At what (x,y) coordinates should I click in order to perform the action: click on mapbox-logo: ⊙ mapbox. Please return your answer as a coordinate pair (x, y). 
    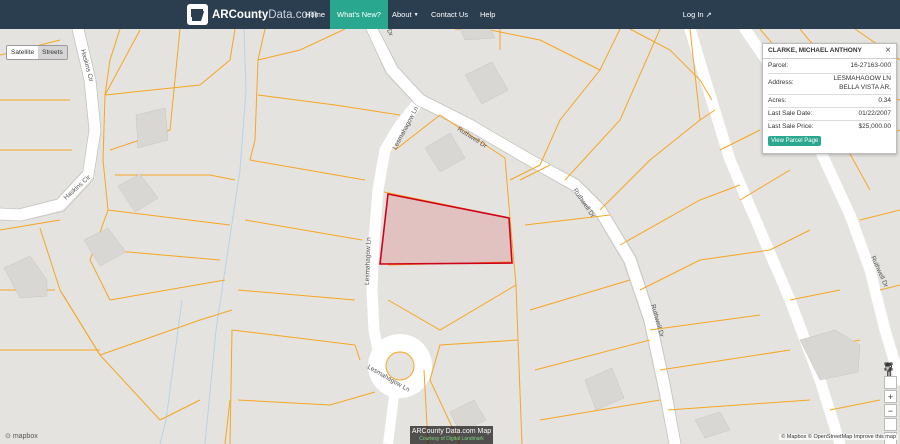
    Looking at the image, I should click on (21, 436).